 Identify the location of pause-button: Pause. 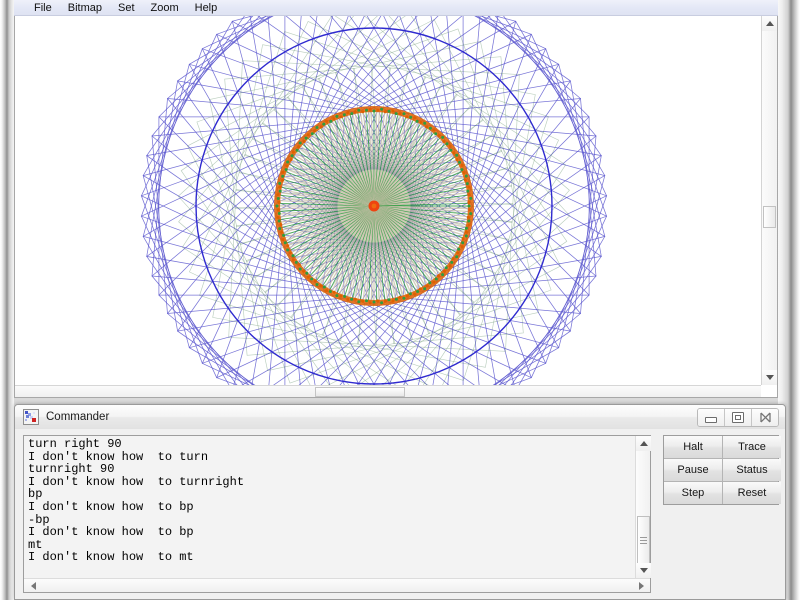
(693, 470).